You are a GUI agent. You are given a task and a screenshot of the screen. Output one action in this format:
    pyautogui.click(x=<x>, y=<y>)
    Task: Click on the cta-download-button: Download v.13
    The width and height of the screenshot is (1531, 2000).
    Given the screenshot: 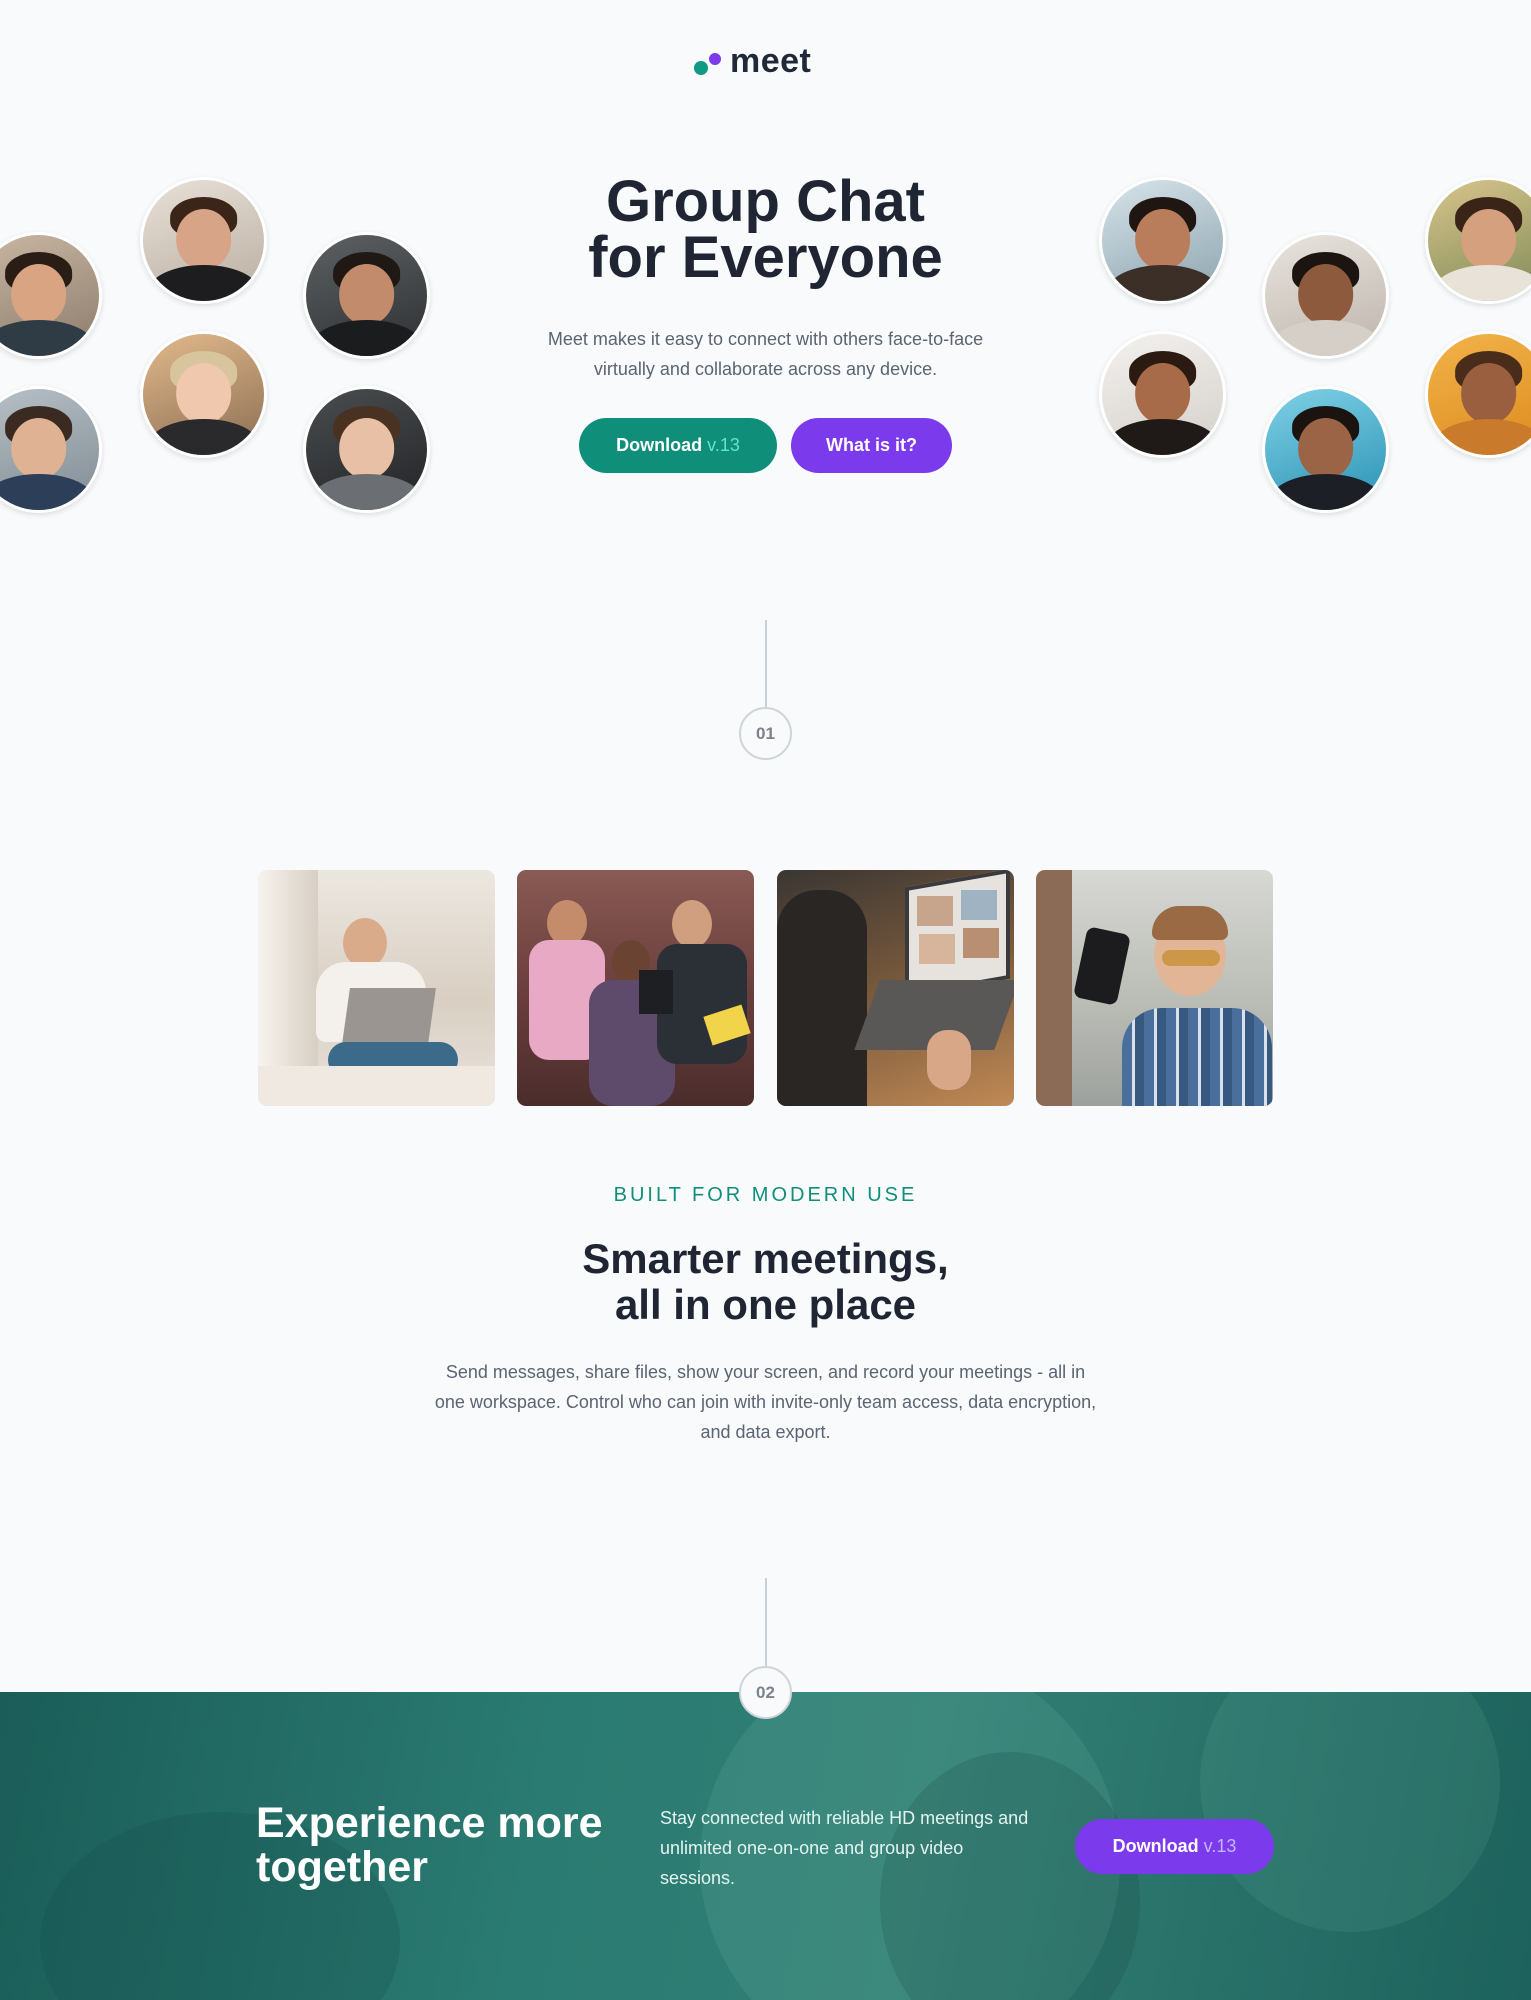 What is the action you would take?
    pyautogui.click(x=1174, y=1846)
    